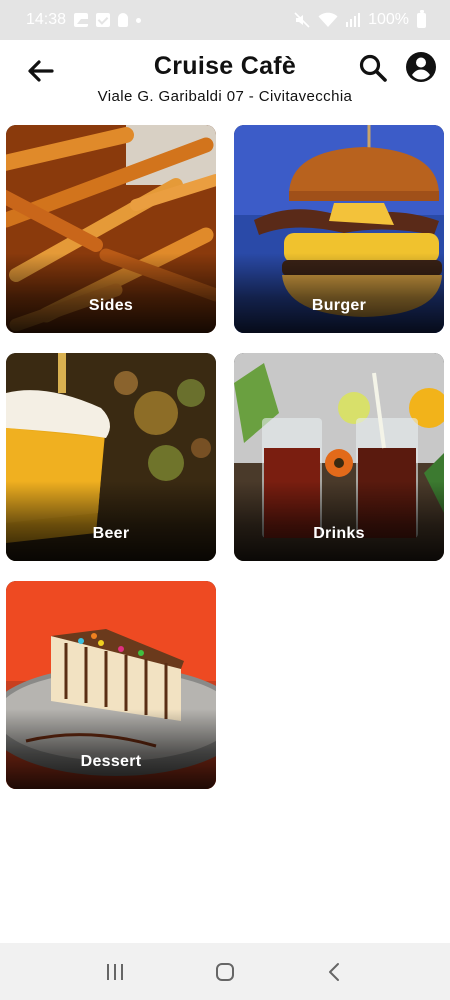  Describe the element at coordinates (421, 67) in the screenshot. I see `account-circle-icon` at that location.